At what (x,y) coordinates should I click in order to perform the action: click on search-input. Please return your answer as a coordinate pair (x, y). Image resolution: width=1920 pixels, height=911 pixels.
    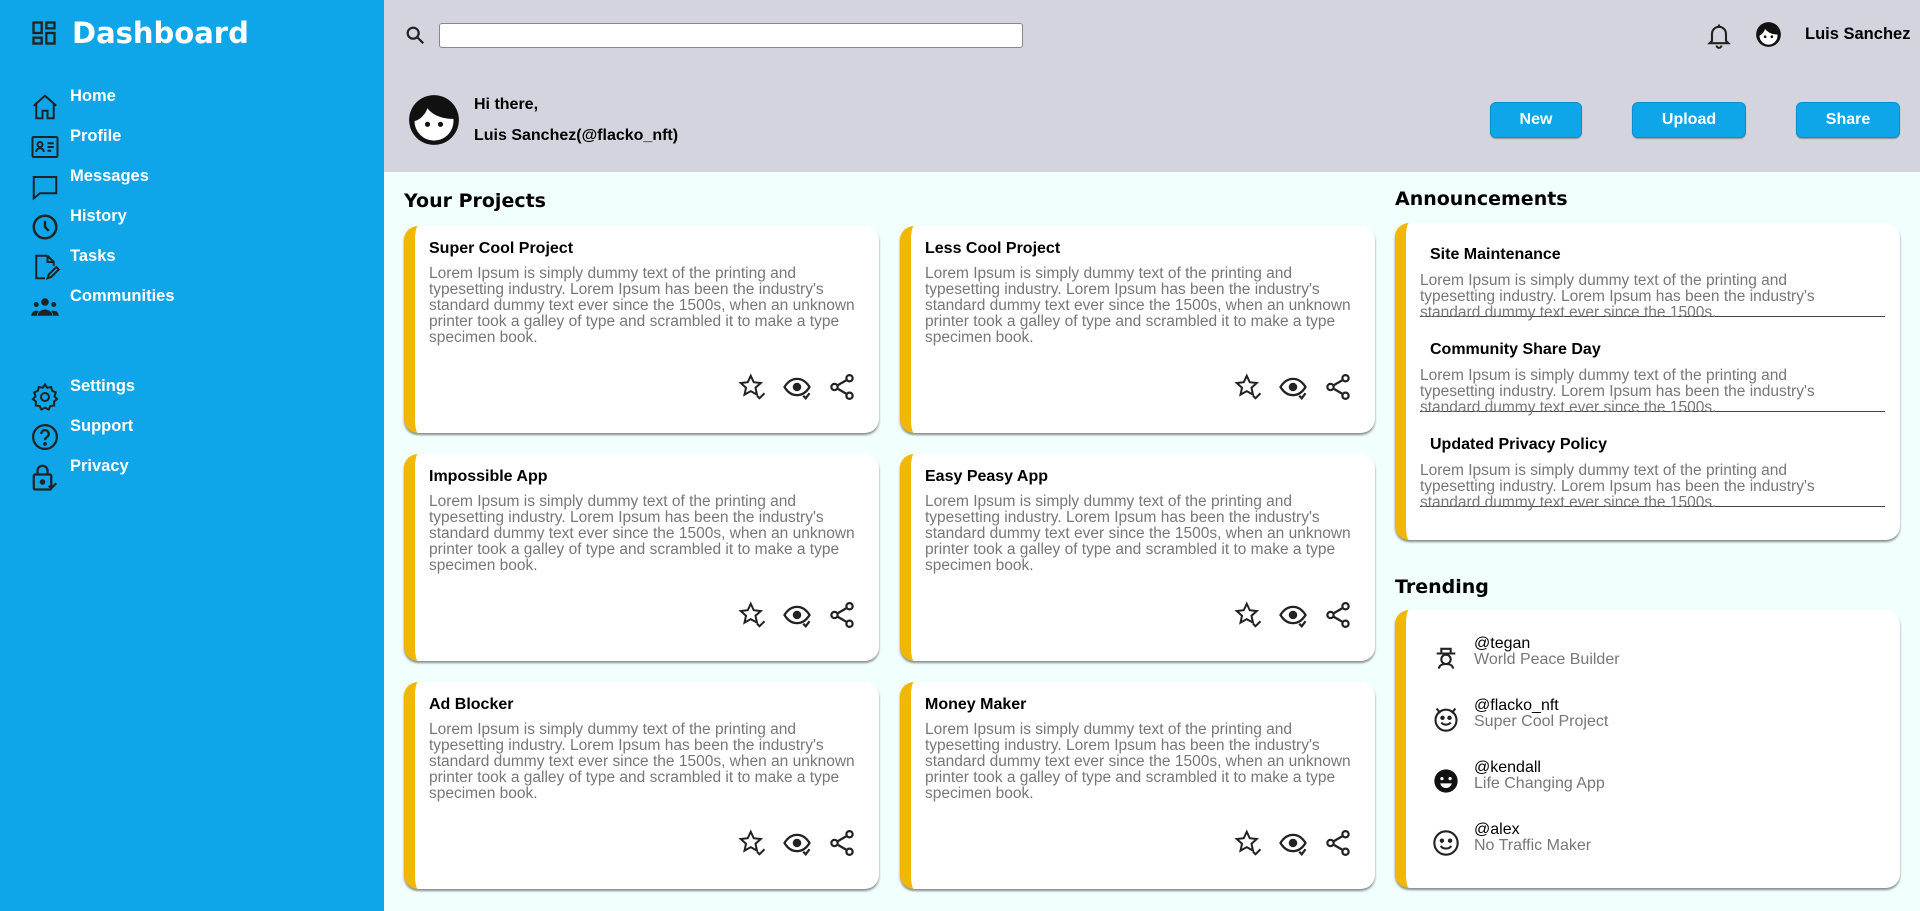
    Looking at the image, I should click on (731, 35).